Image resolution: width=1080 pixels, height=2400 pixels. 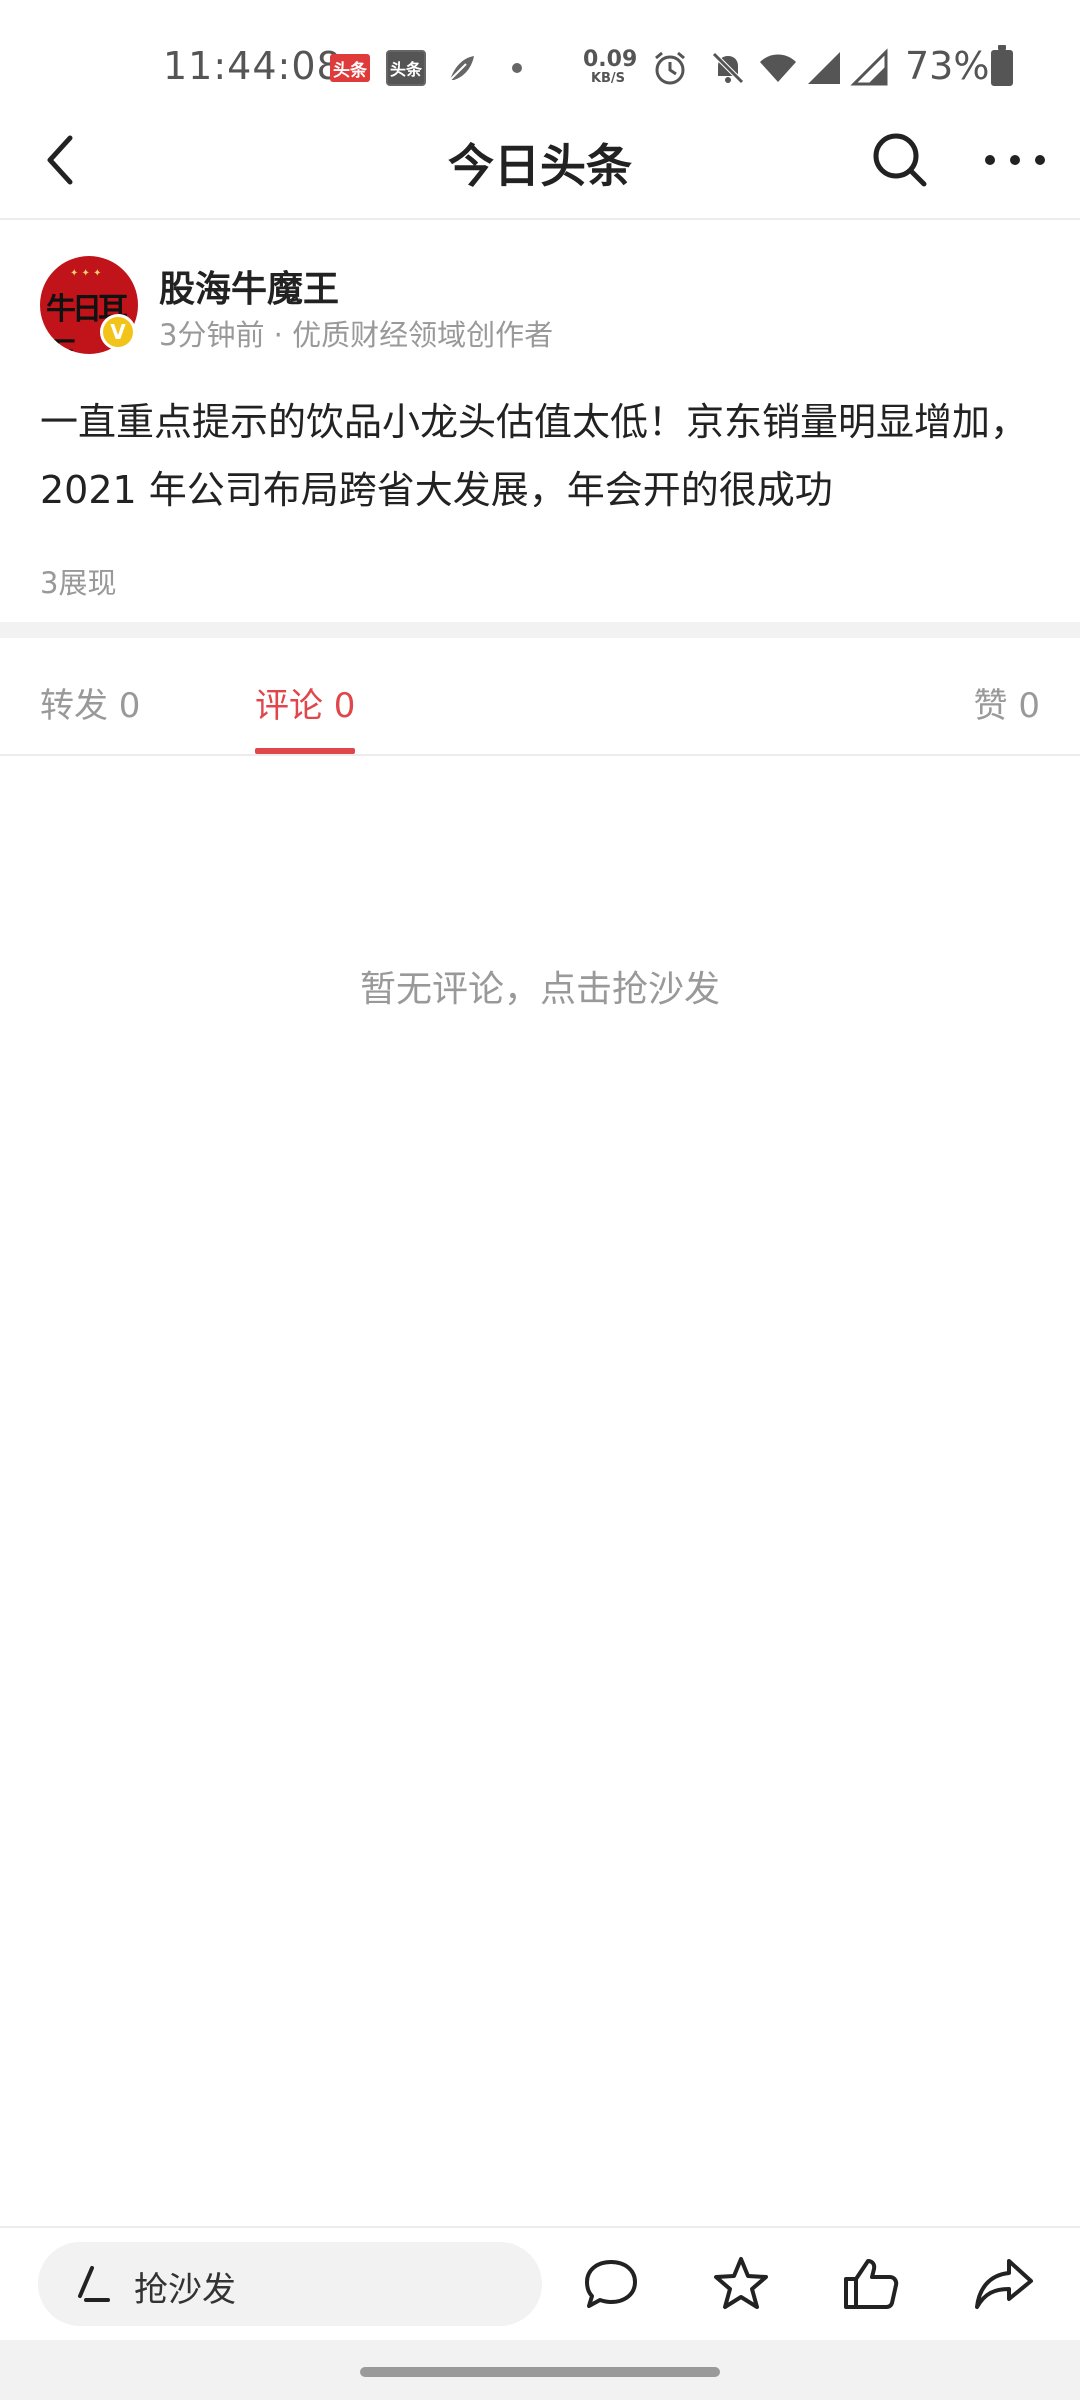 What do you see at coordinates (406, 68) in the screenshot?
I see `toutiao-app-icon: 头条` at bounding box center [406, 68].